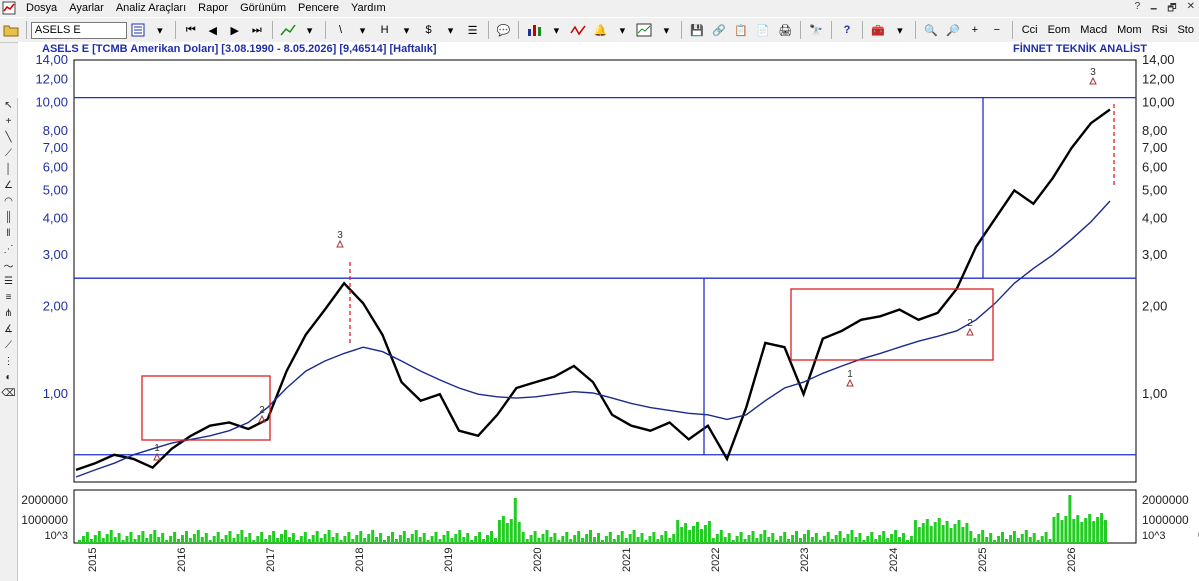  Describe the element at coordinates (318, 8) in the screenshot. I see `menu-pencere: Pencere` at that location.